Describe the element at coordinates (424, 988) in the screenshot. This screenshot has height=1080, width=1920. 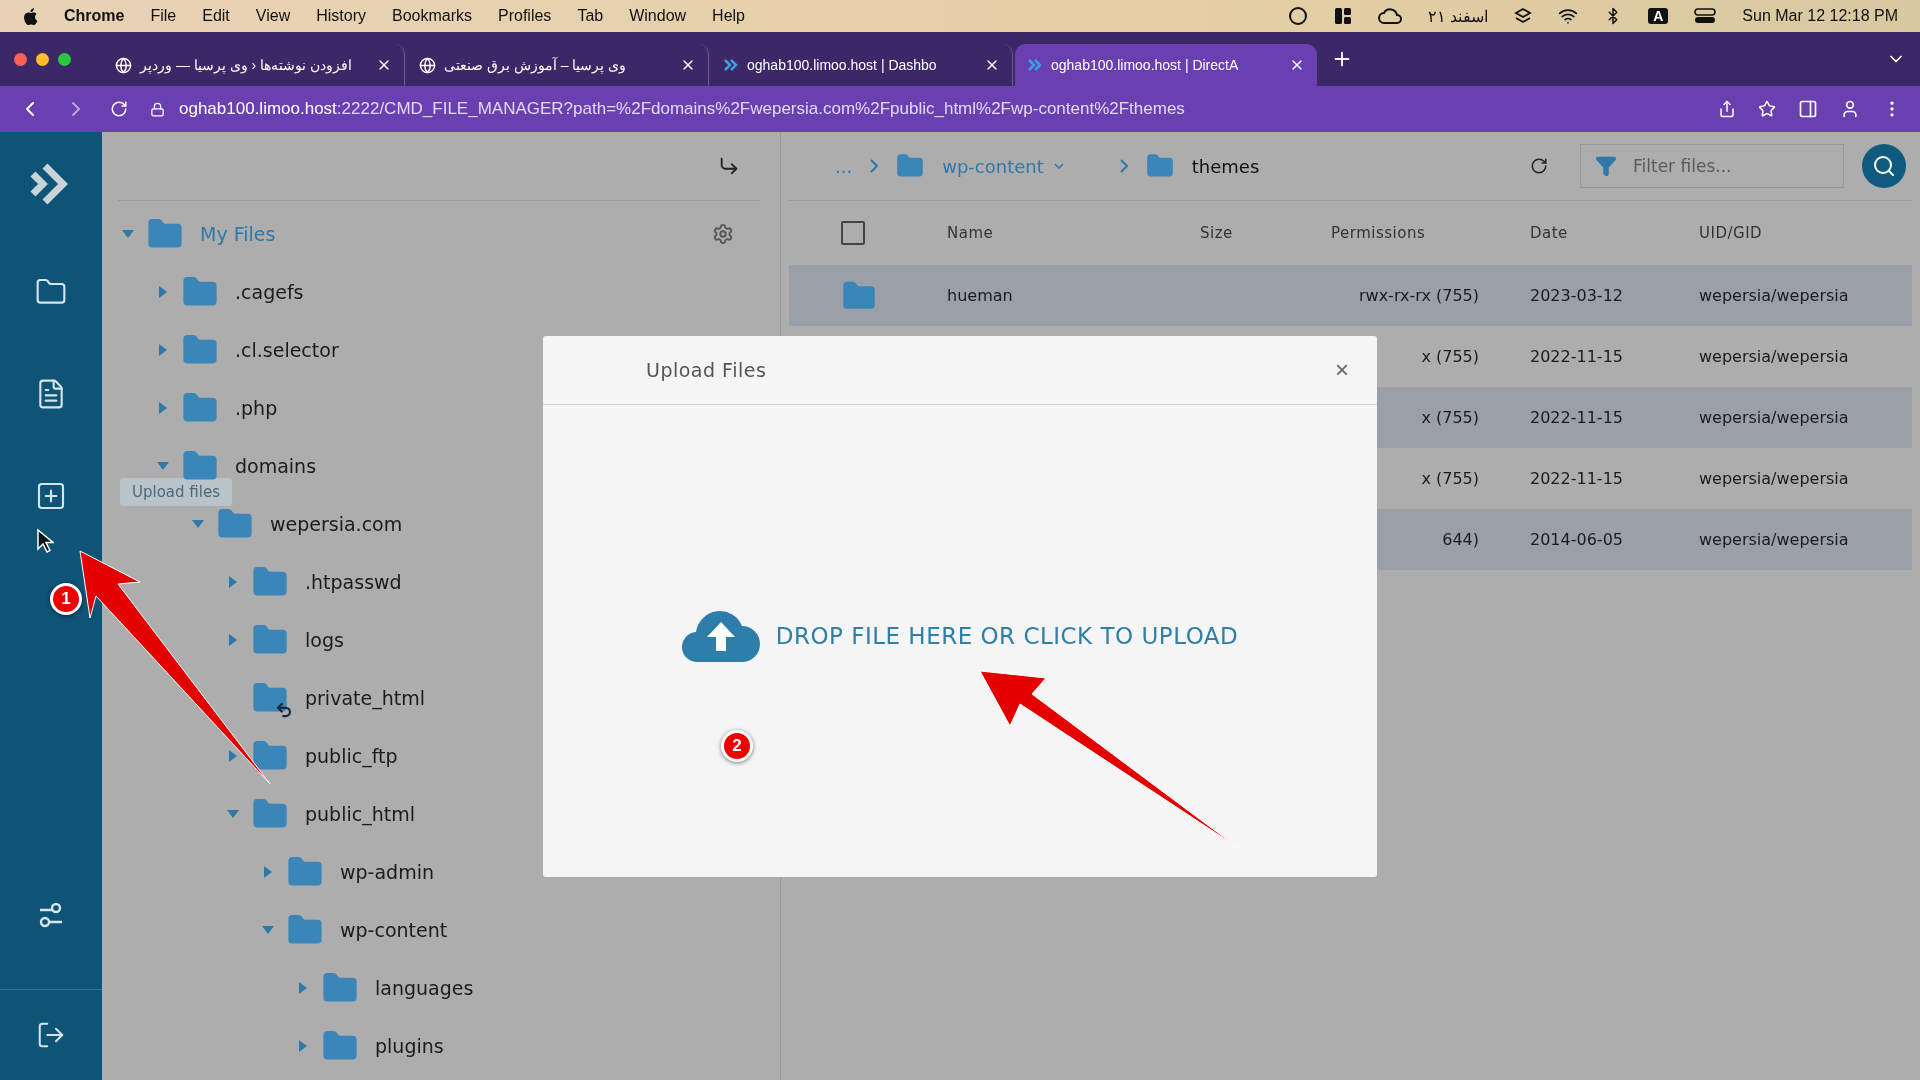
I see `tree-item: languages` at that location.